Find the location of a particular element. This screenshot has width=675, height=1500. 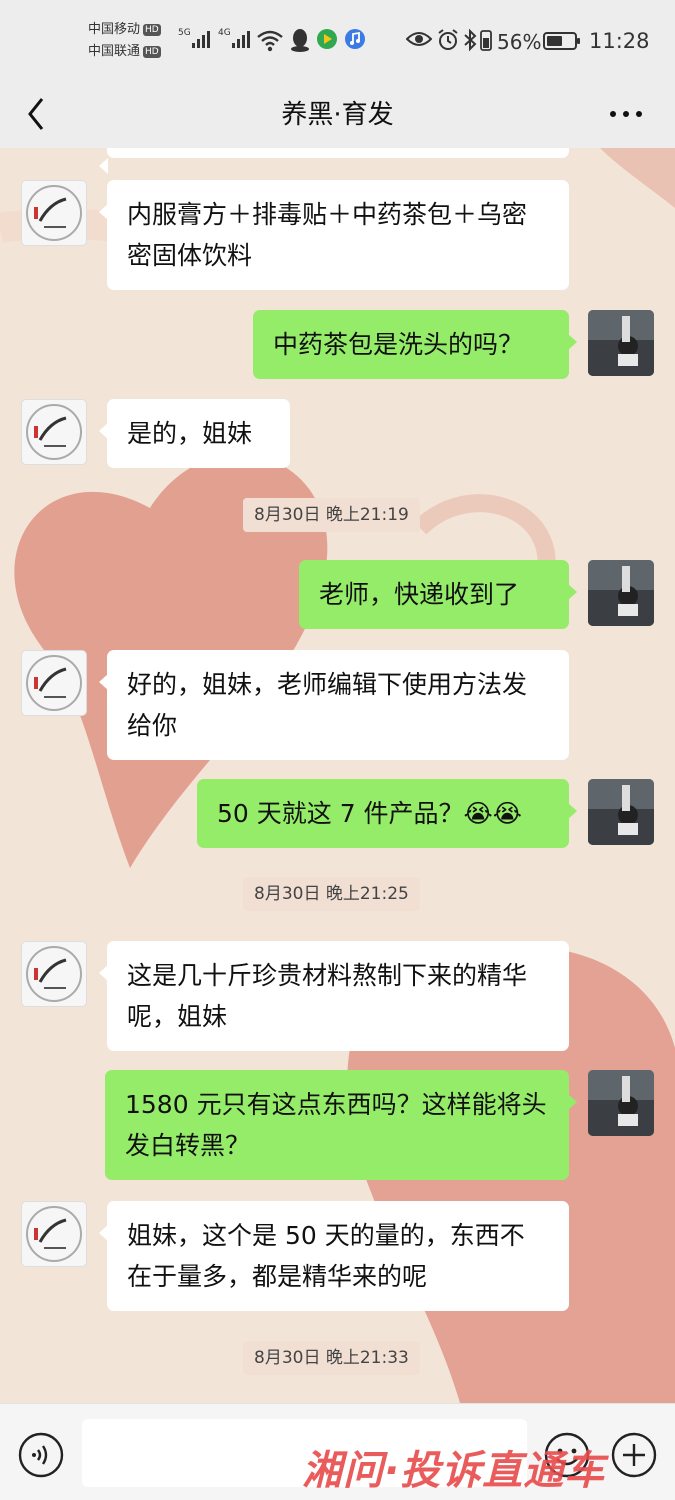

message-bubble-partial is located at coordinates (334, 161).